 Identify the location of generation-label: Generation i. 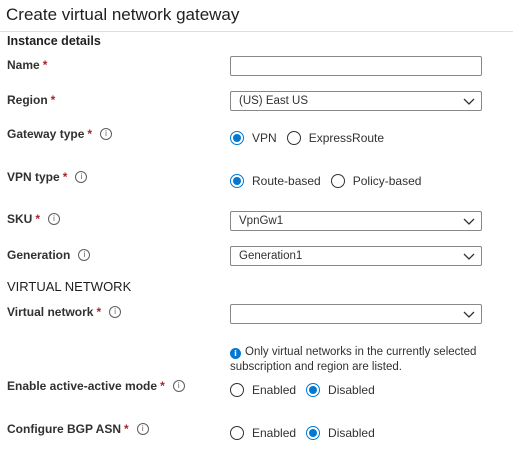
(49, 255).